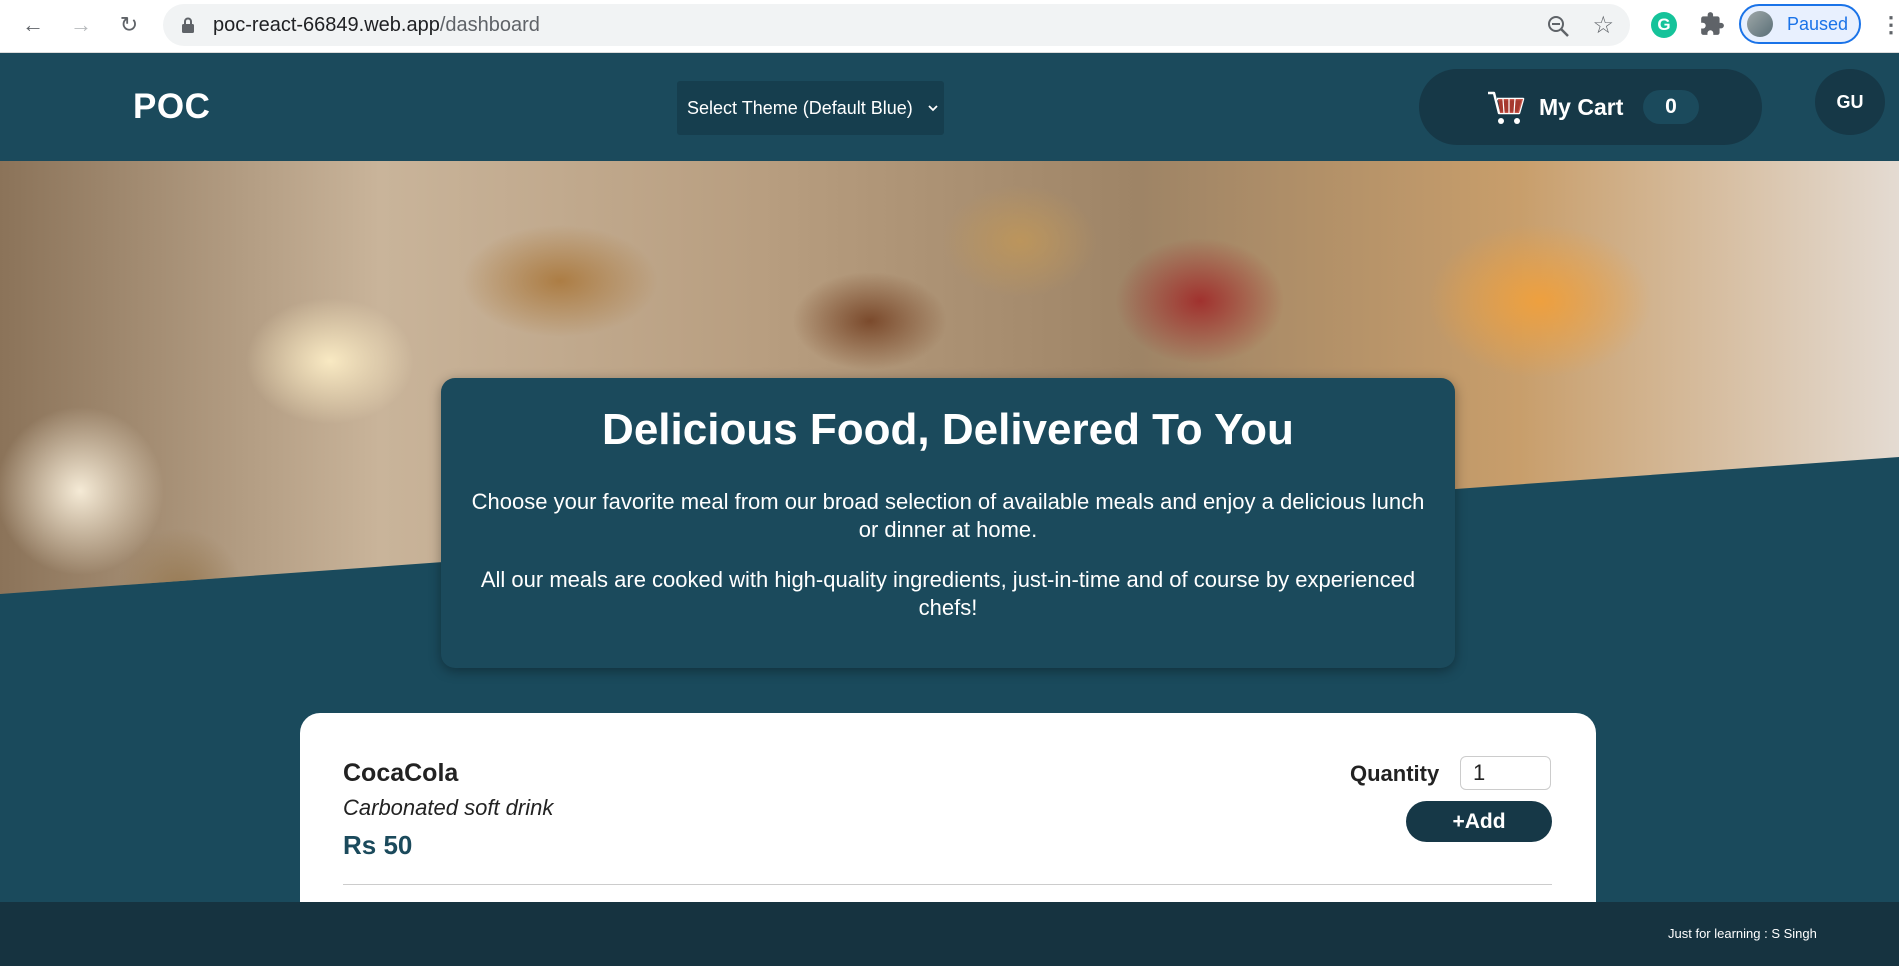  What do you see at coordinates (1479, 821) in the screenshot?
I see `add-to-cart-button: +Add` at bounding box center [1479, 821].